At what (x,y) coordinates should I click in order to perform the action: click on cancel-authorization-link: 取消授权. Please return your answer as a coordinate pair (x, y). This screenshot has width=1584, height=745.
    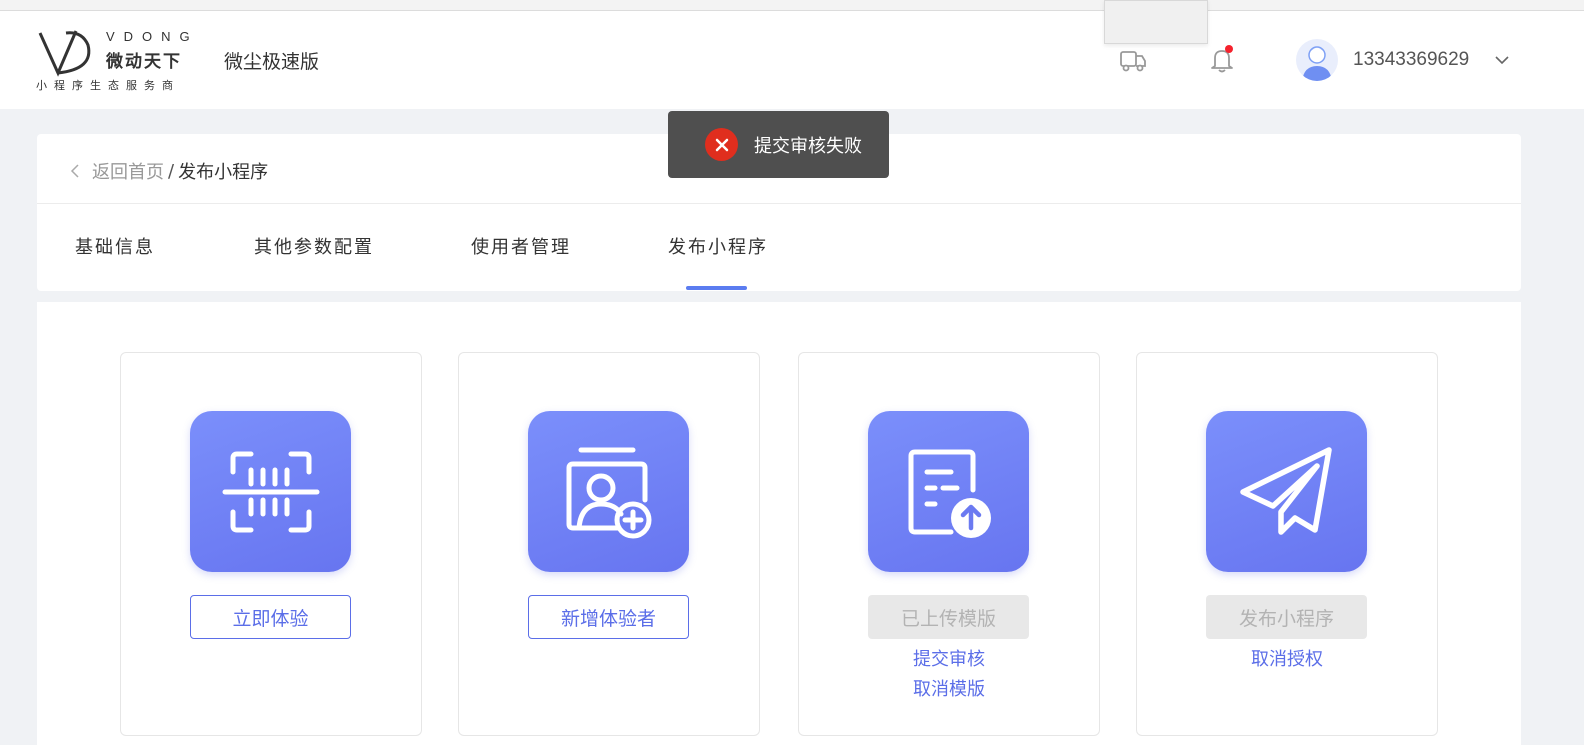
    Looking at the image, I should click on (1287, 658).